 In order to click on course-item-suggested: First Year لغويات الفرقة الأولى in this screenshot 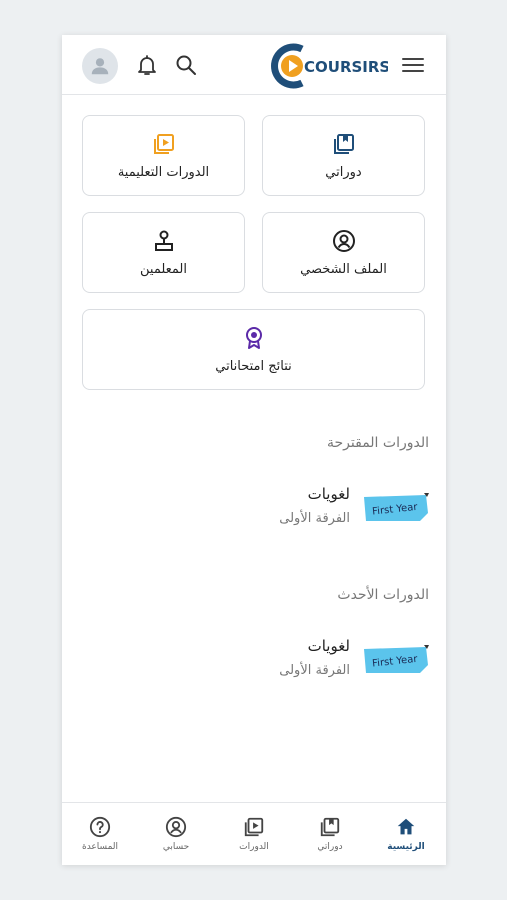, I will do `click(347, 513)`.